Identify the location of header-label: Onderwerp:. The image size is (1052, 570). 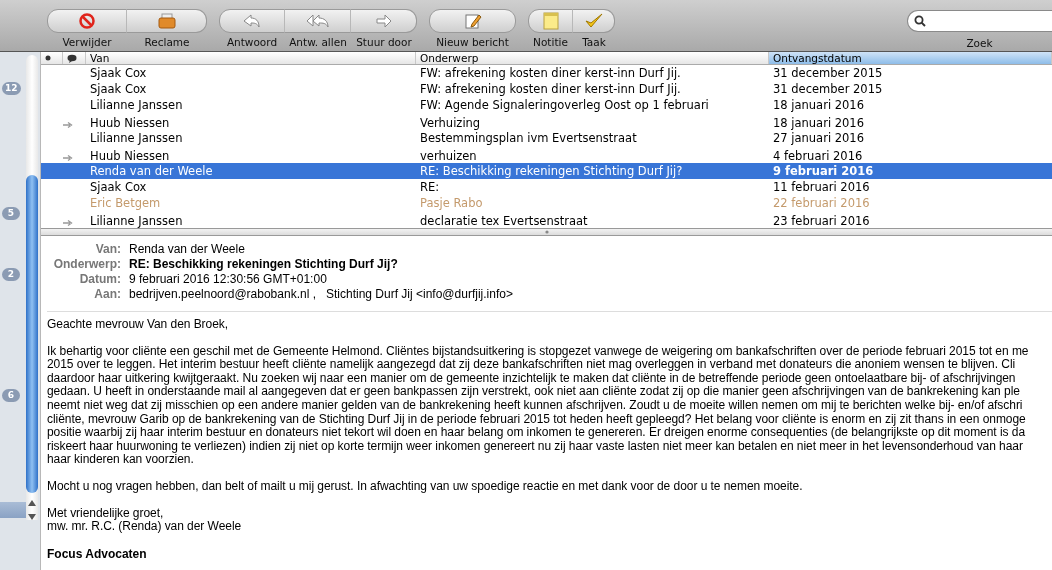
(86, 264).